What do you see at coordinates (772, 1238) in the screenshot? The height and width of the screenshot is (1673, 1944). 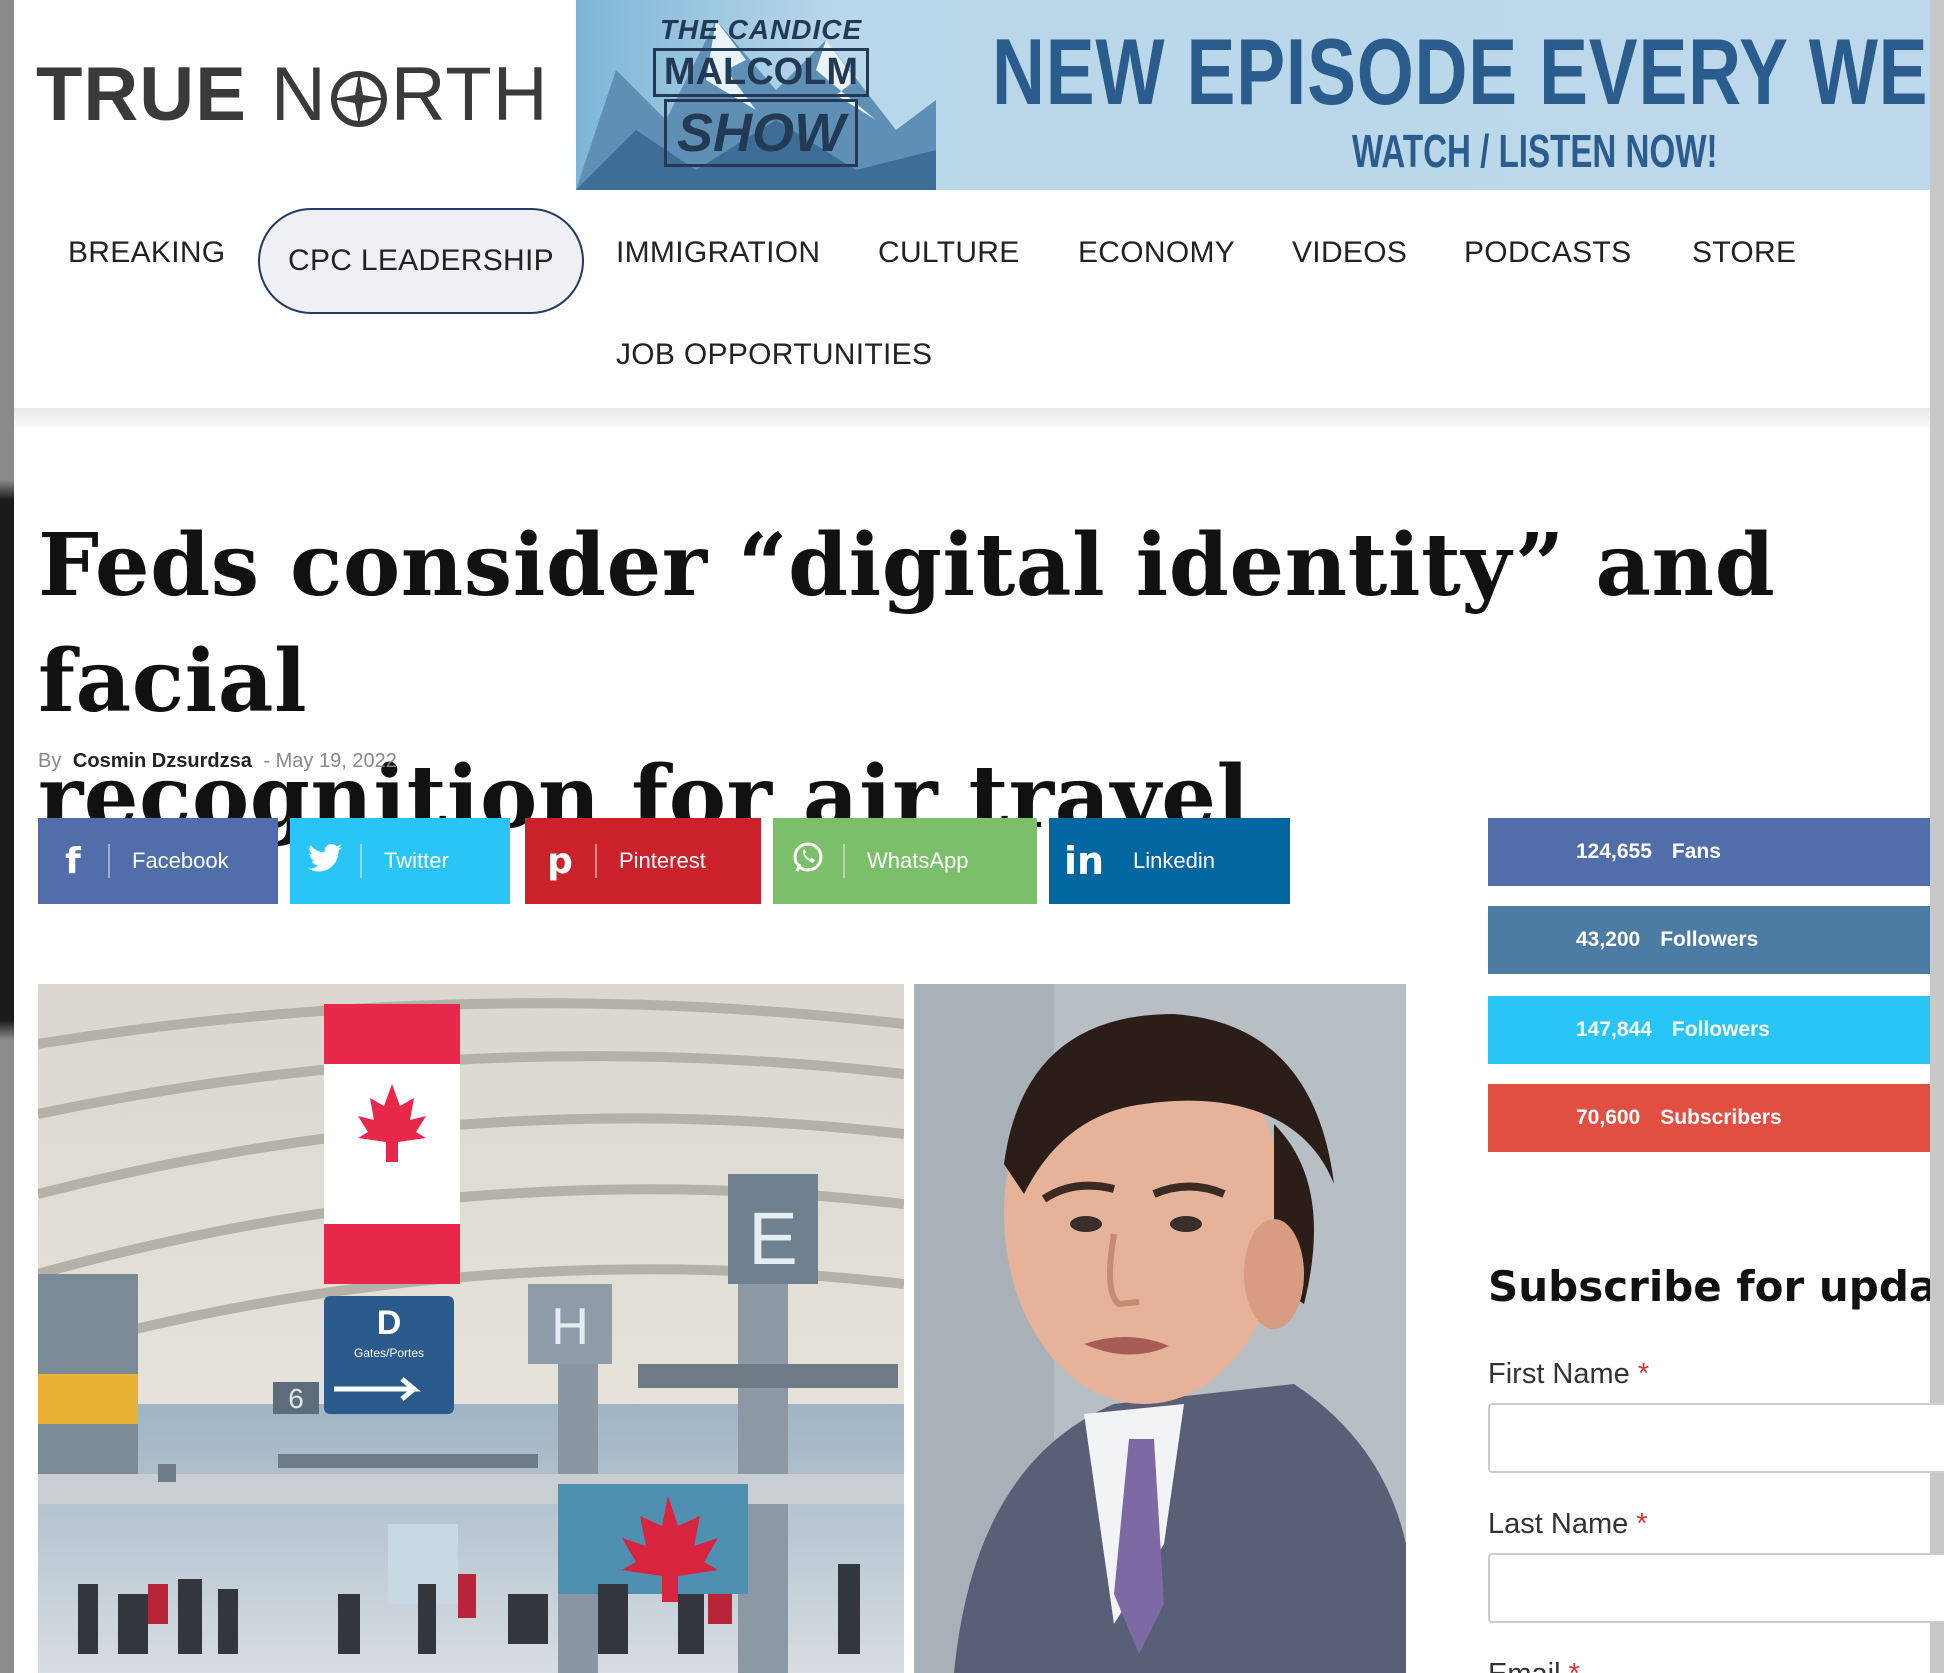 I see `gate-sign-e: E` at bounding box center [772, 1238].